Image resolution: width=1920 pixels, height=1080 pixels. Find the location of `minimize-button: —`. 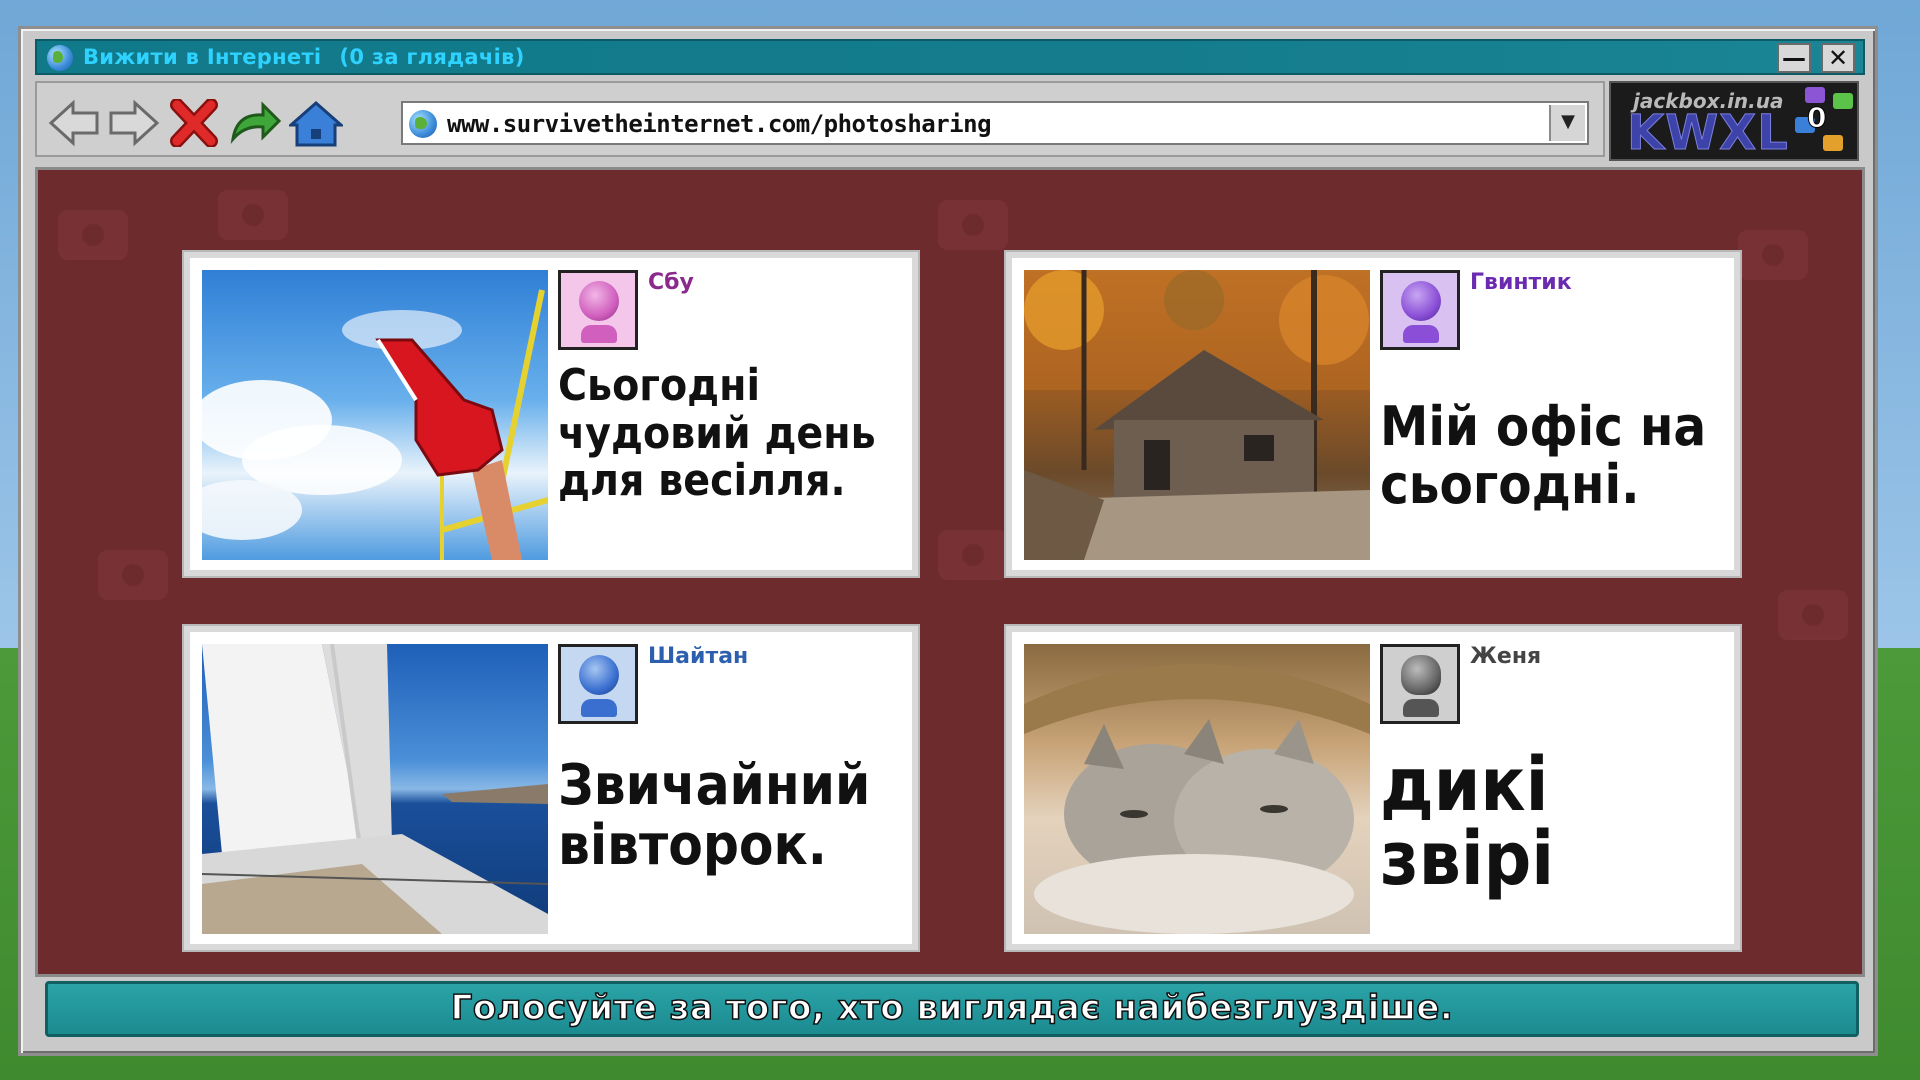

minimize-button: — is located at coordinates (1794, 58).